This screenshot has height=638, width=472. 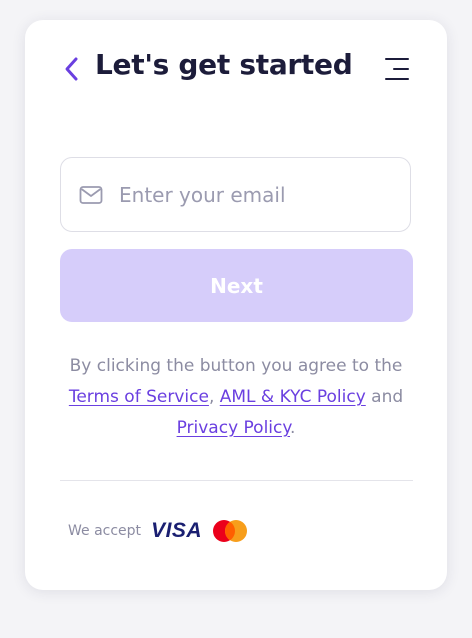 I want to click on menu-icon, so click(x=397, y=69).